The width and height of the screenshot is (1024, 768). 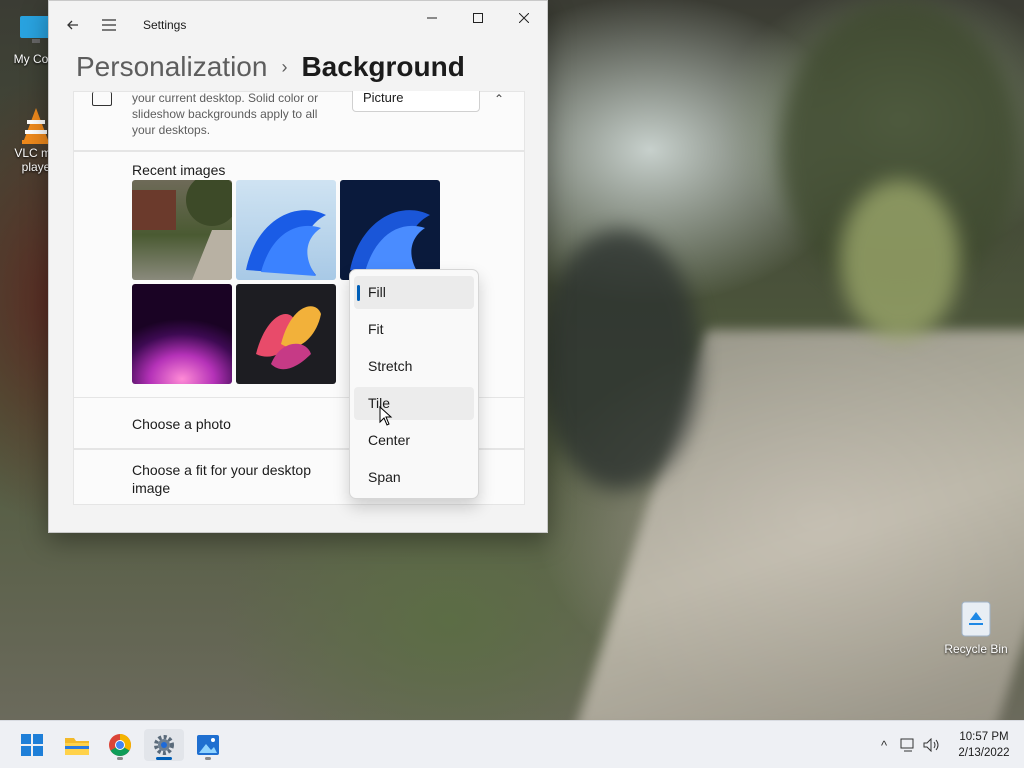 I want to click on taskbar-photos, so click(x=208, y=745).